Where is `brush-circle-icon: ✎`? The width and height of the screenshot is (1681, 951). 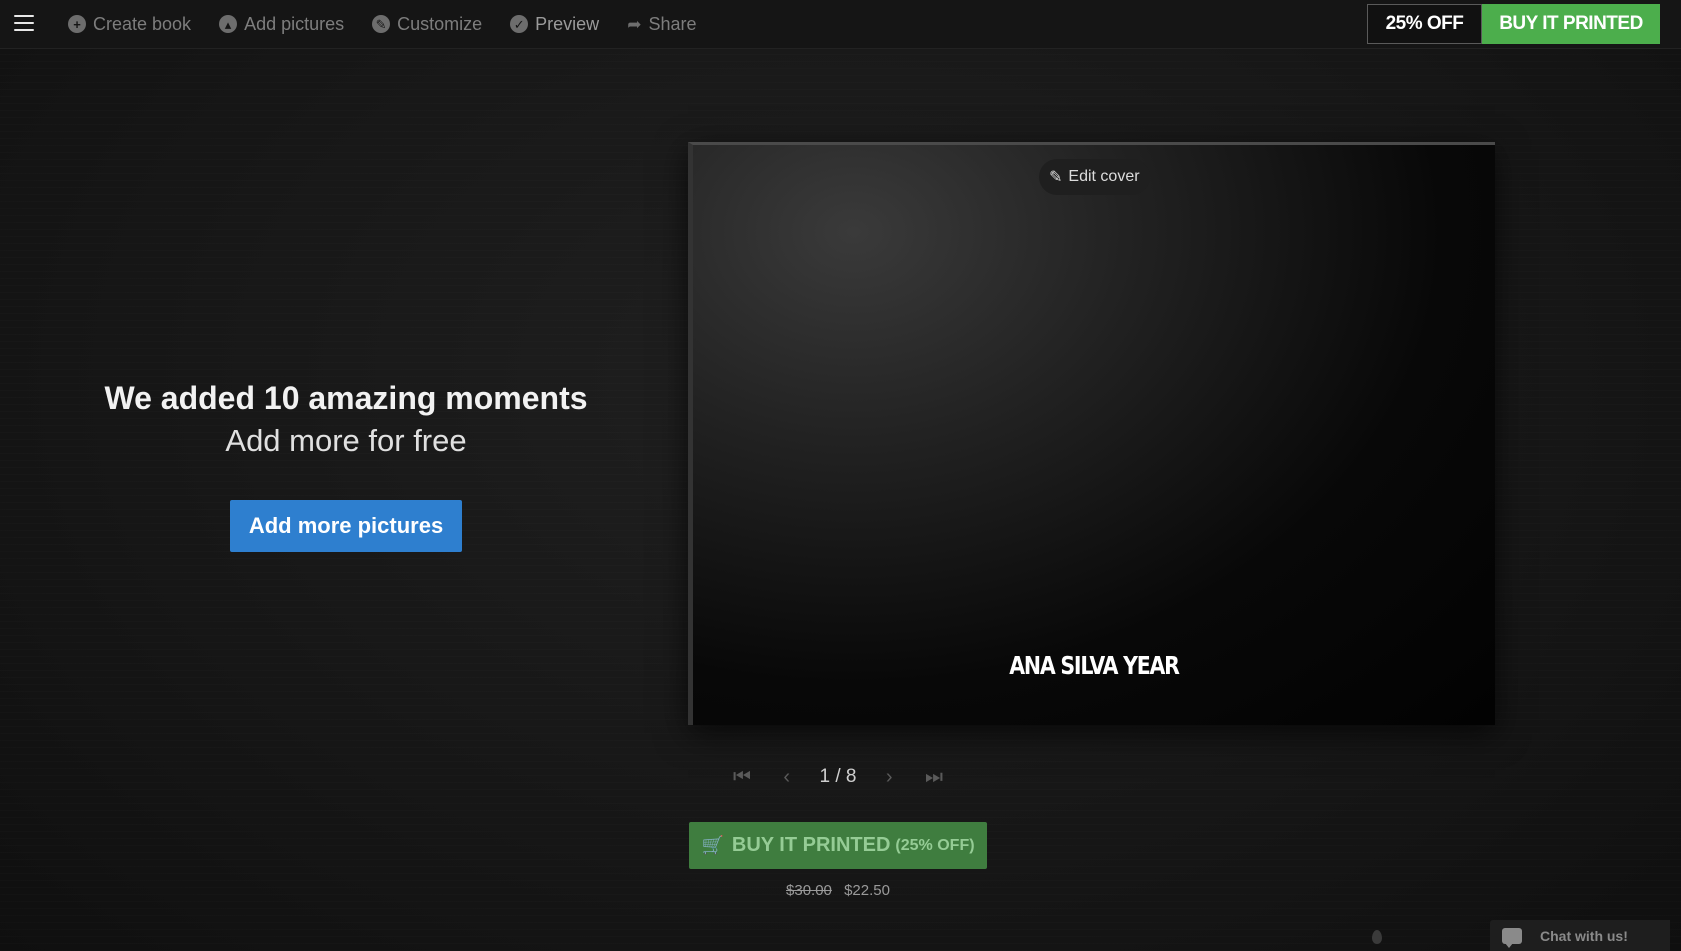 brush-circle-icon: ✎ is located at coordinates (381, 24).